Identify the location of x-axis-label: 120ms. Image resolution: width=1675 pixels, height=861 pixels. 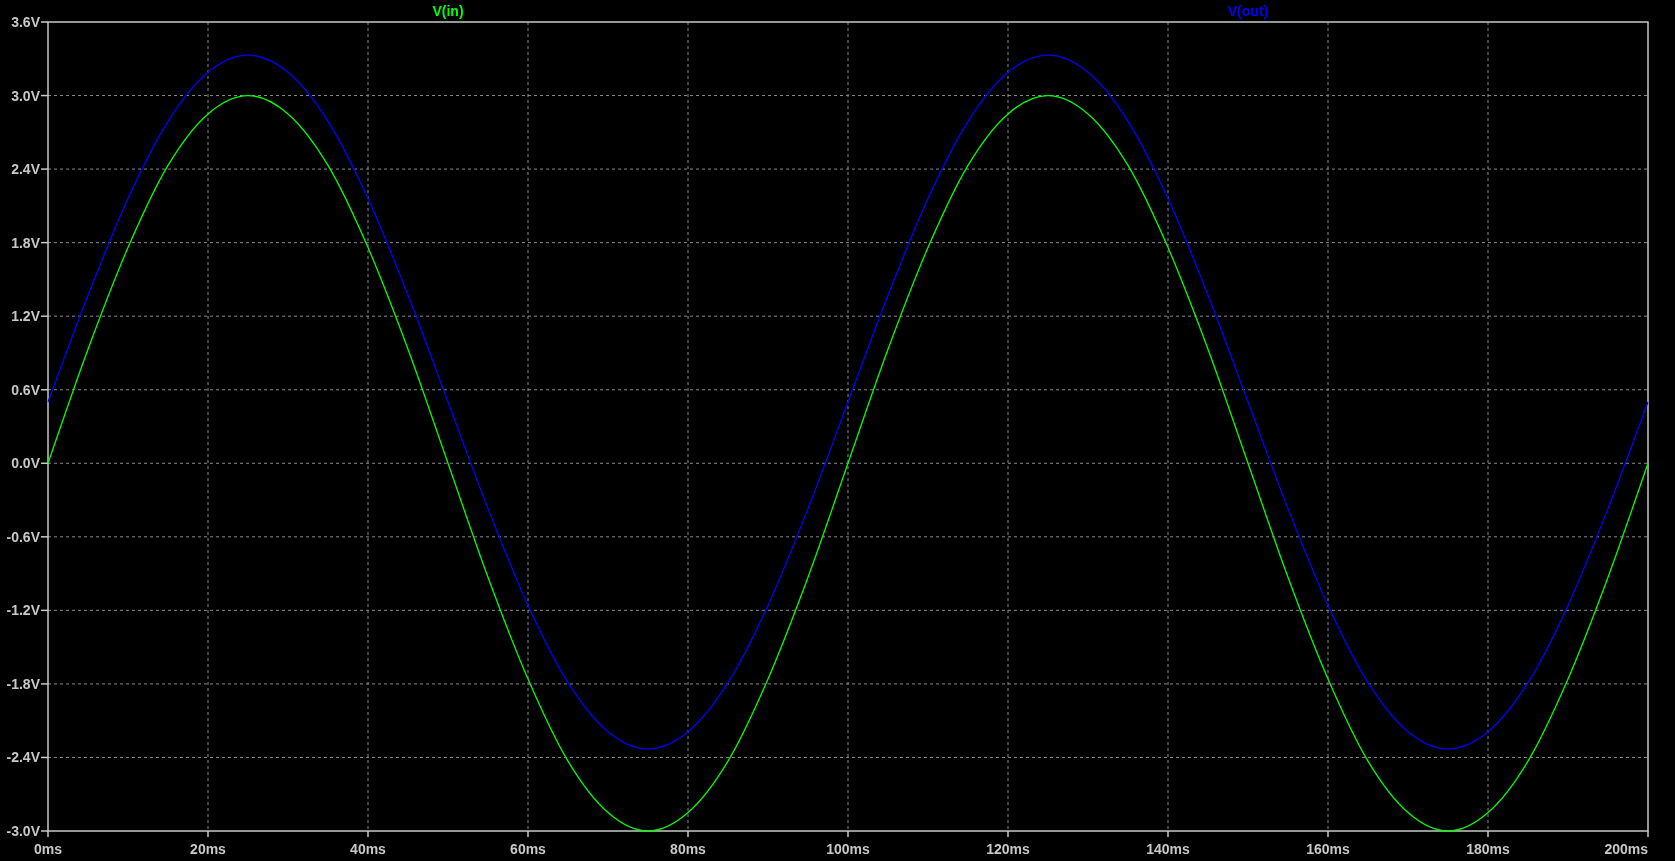
(1008, 849).